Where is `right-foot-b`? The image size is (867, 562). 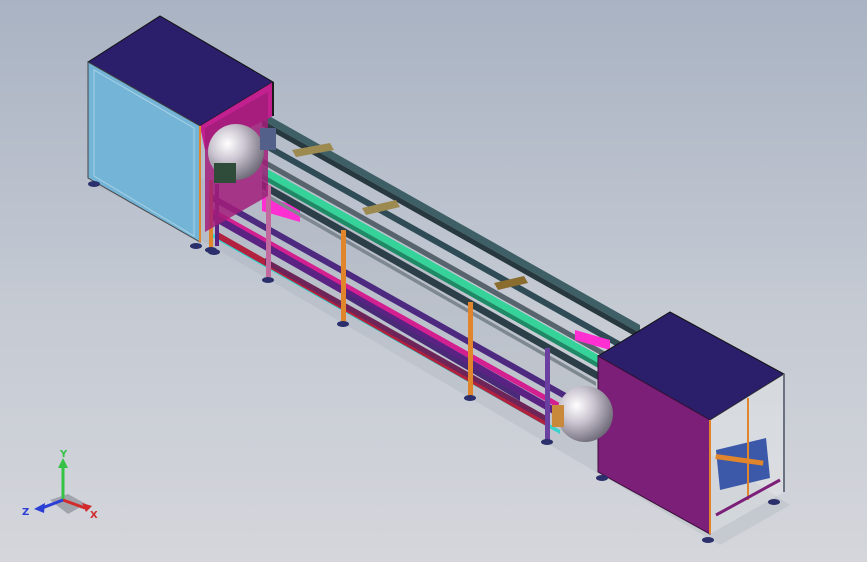 right-foot-b is located at coordinates (774, 502).